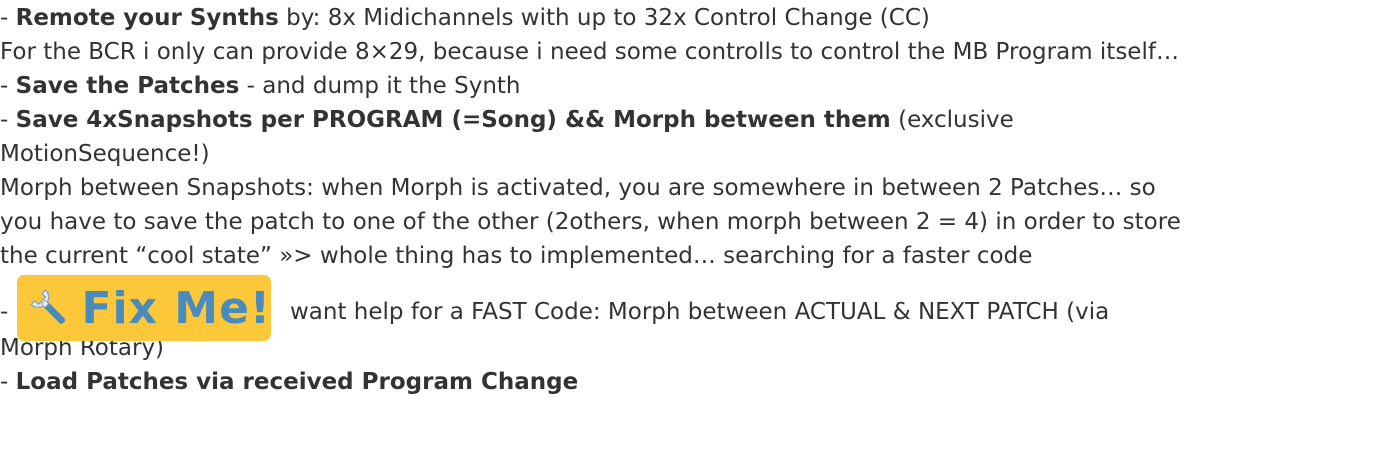 The height and width of the screenshot is (470, 1383). I want to click on wrench-icon, so click(48, 306).